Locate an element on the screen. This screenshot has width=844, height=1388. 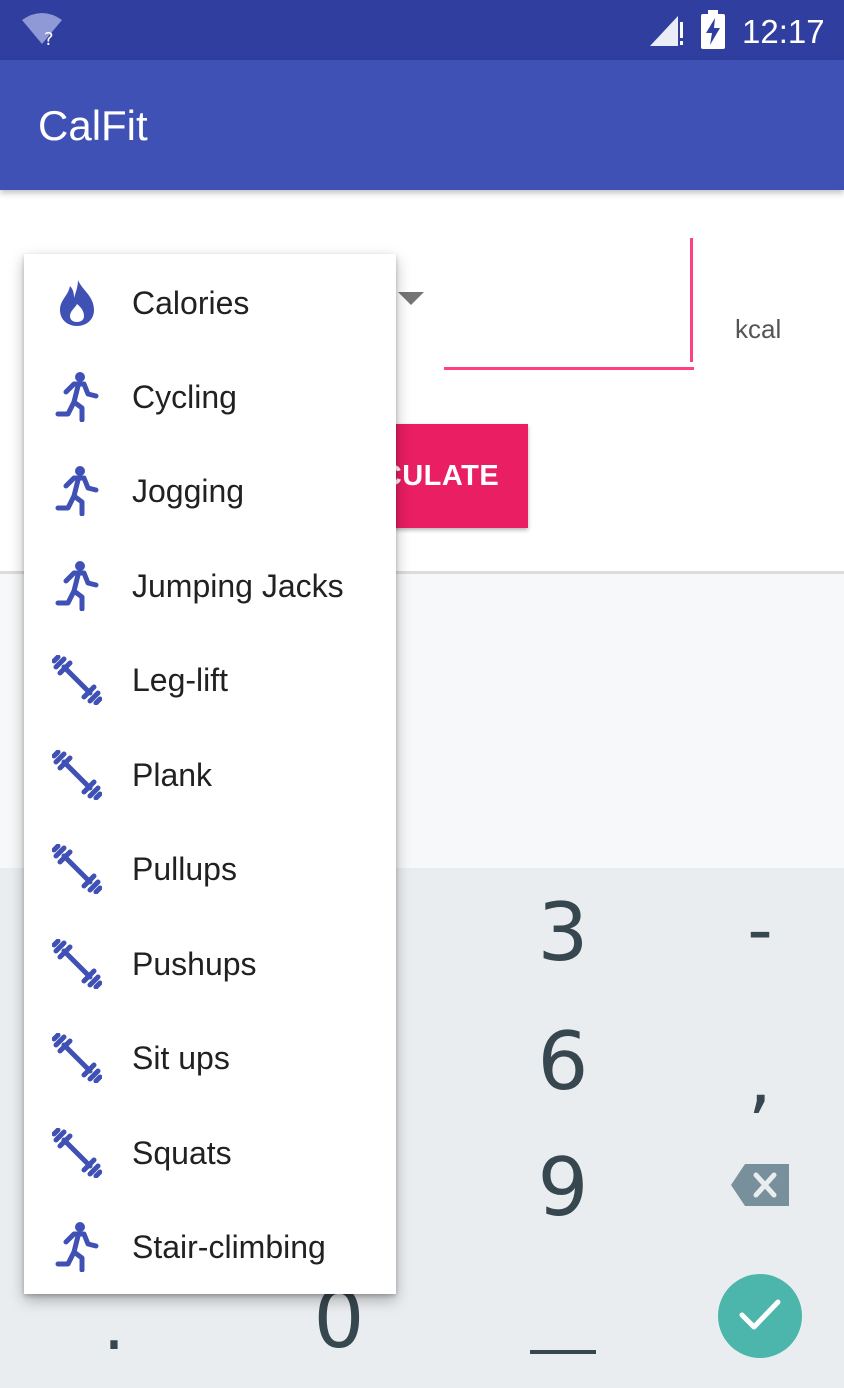
signal-icon is located at coordinates (666, 33).